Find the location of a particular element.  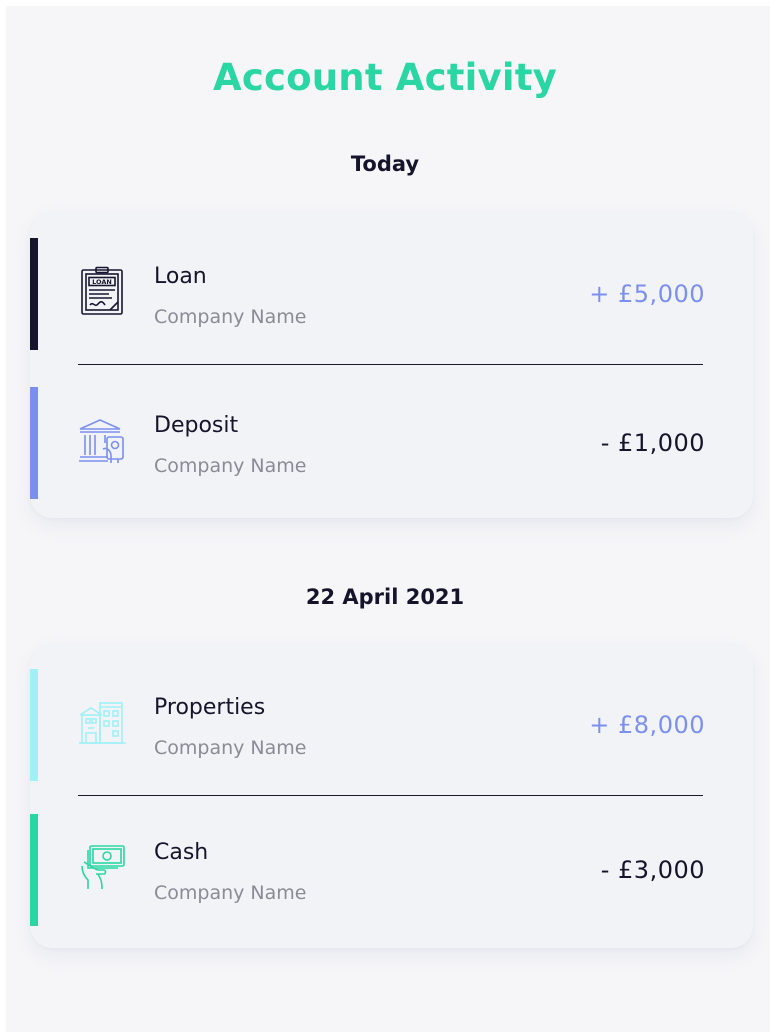

transaction-row-deposit: Deposit Company Name - £1,000 is located at coordinates (391, 443).